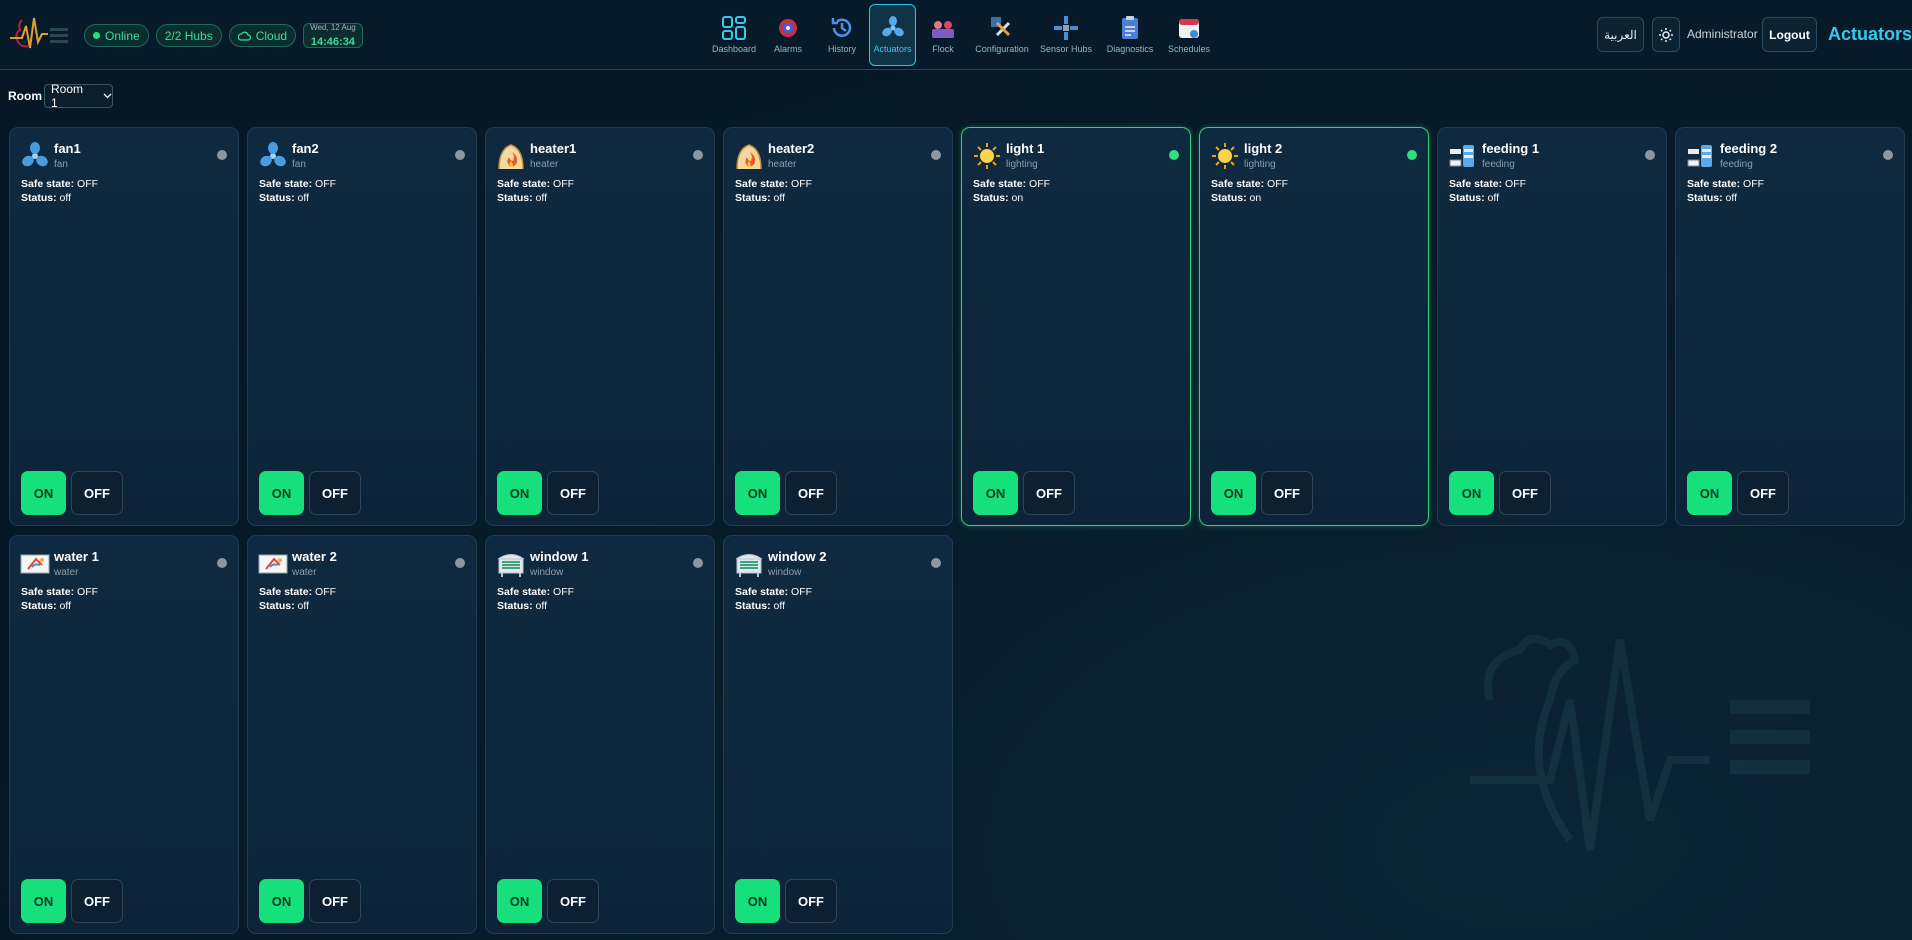 The width and height of the screenshot is (1912, 940). I want to click on actuator-type: heater, so click(544, 164).